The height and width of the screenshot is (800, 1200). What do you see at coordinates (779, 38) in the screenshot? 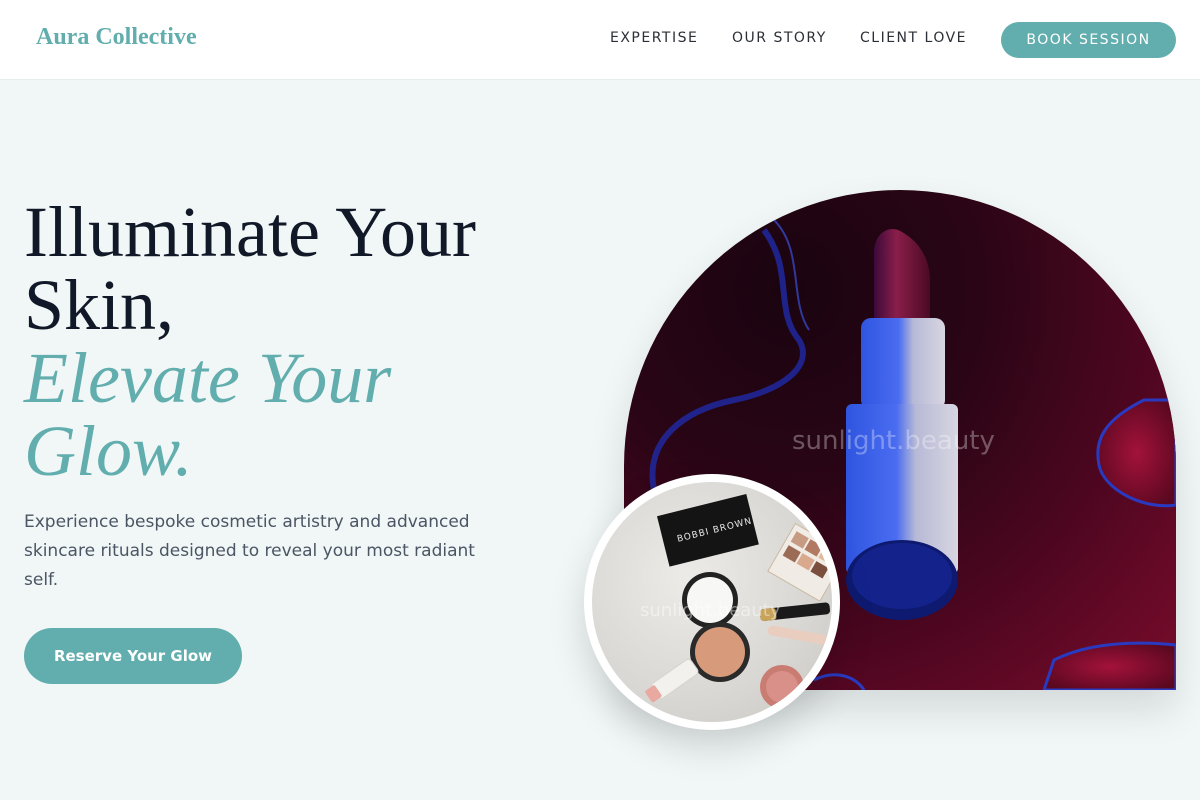
I see `nav-link-our-story: OUR STORY` at bounding box center [779, 38].